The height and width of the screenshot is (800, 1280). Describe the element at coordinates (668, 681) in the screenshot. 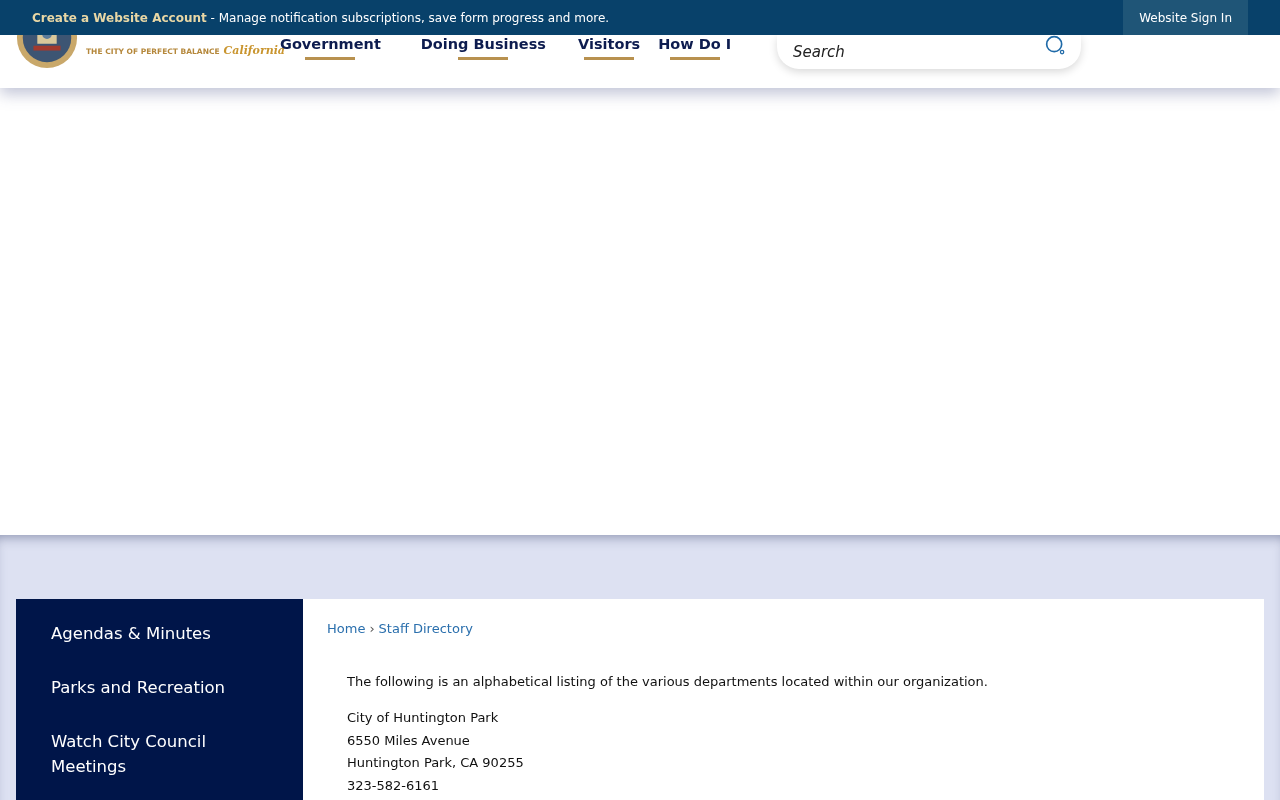

I see `intro-text: The following is an alphabetical listing of the various departments located within our organization.` at that location.